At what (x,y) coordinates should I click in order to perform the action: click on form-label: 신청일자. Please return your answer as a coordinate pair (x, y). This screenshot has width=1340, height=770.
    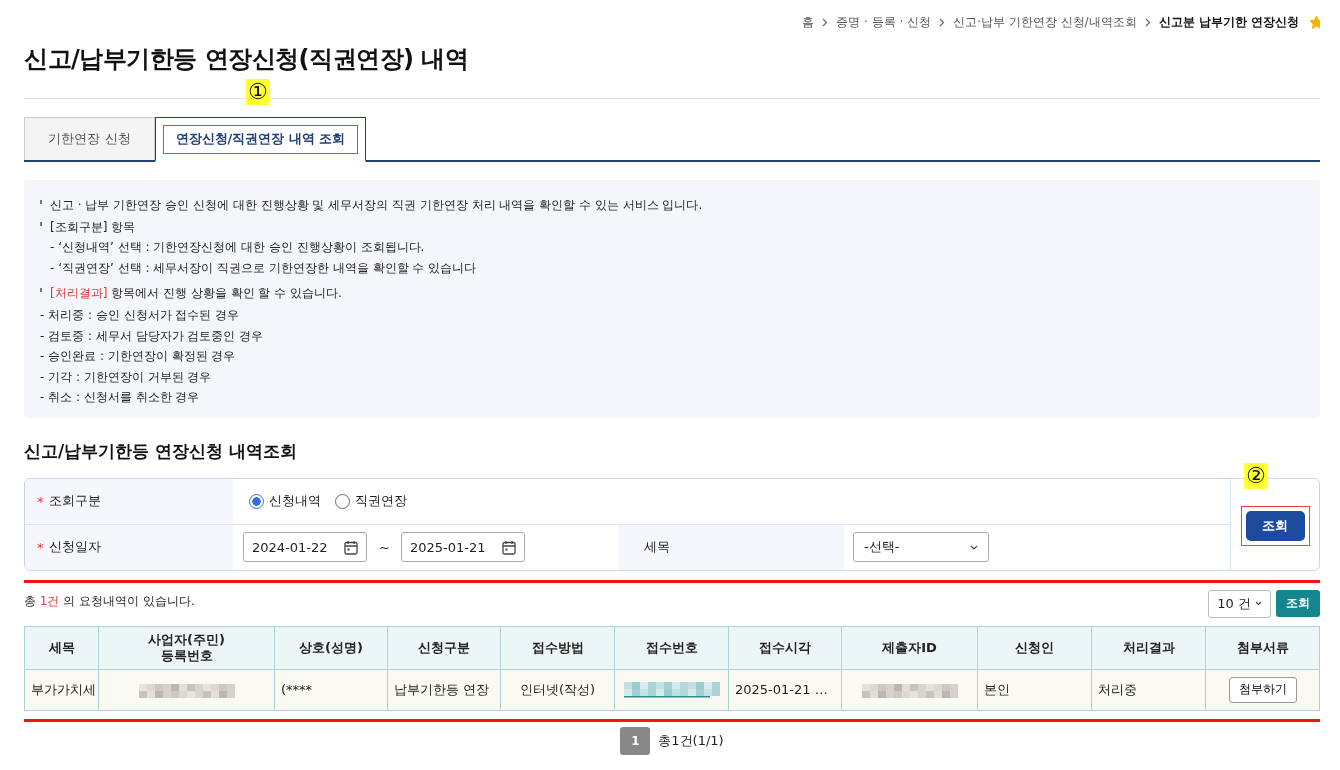
    Looking at the image, I should click on (74, 547).